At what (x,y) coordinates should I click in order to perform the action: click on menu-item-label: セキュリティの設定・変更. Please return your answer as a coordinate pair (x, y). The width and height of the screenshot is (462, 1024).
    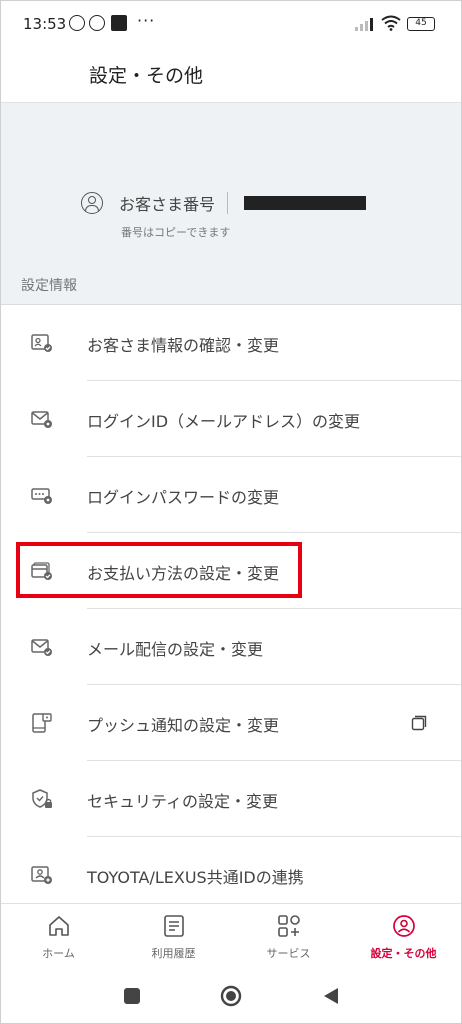
    Looking at the image, I should click on (183, 801).